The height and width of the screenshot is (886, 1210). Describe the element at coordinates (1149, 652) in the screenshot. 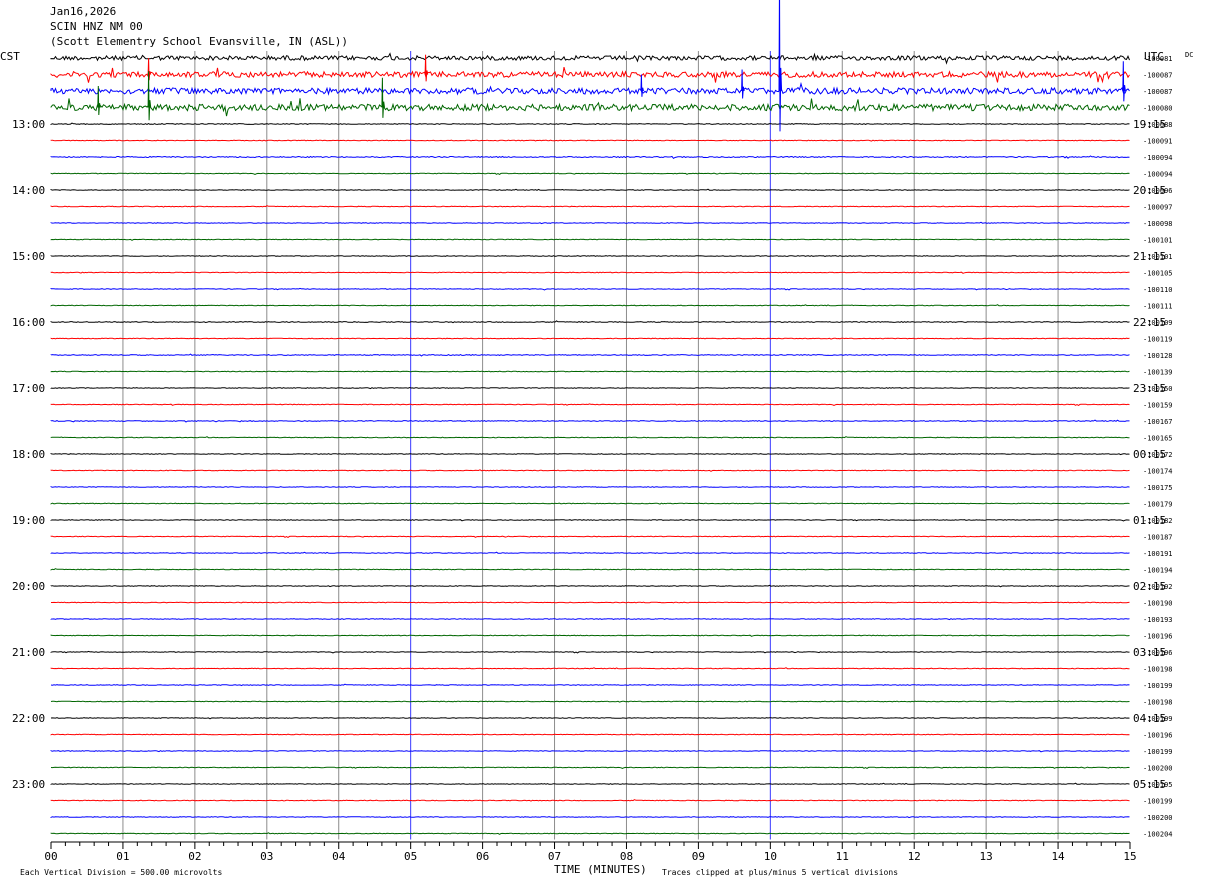

I see `right-hour-label: 03:15` at that location.